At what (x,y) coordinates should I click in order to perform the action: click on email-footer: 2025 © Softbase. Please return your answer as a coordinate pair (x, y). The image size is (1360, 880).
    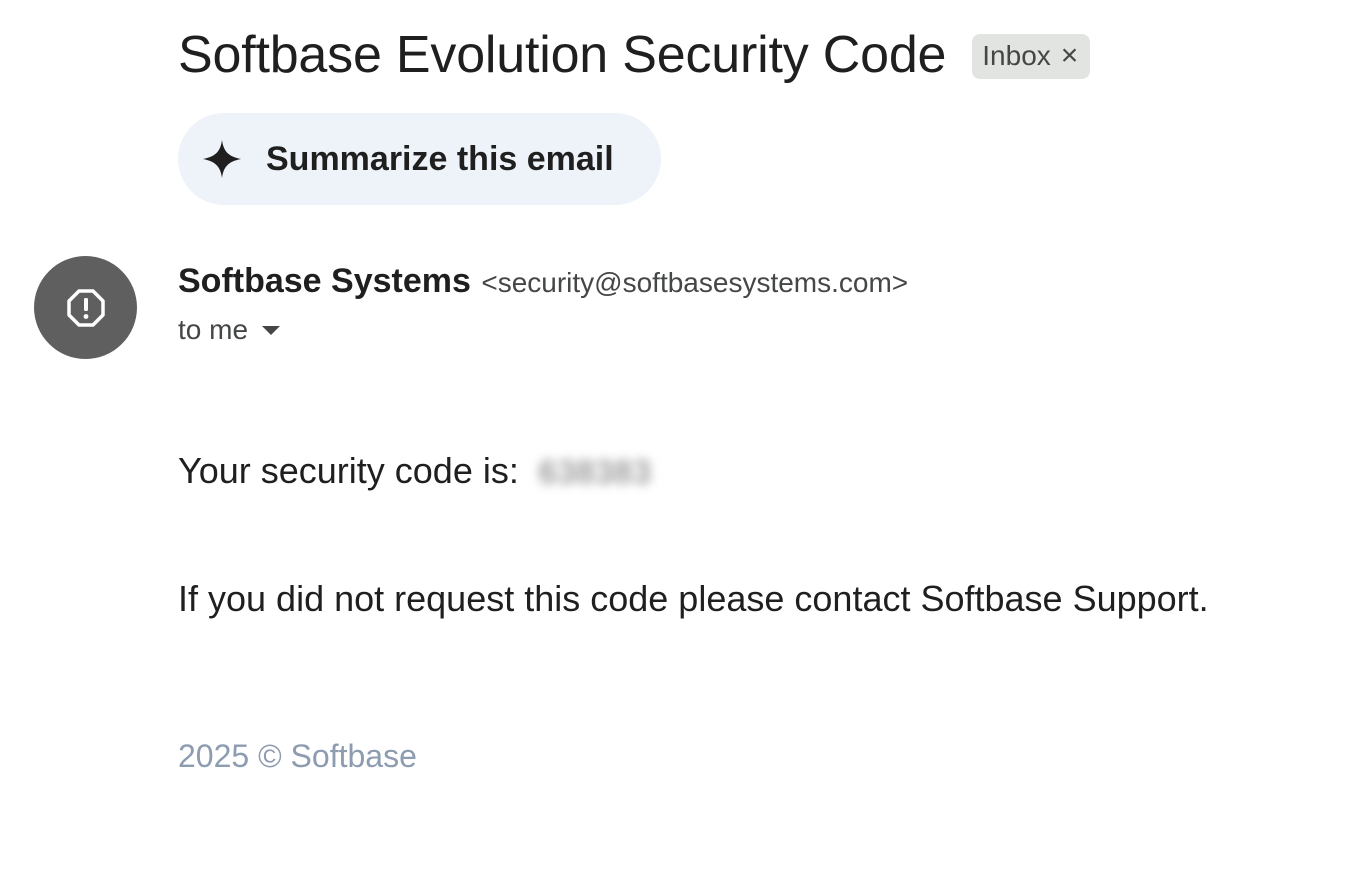
    Looking at the image, I should click on (297, 756).